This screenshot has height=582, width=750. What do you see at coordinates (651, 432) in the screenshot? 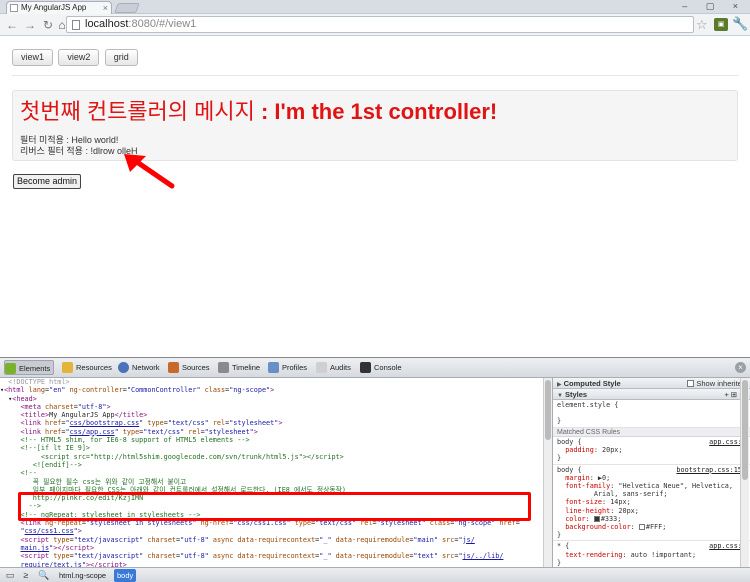
I see `matched-rules-header: Matched CSS Rules` at bounding box center [651, 432].